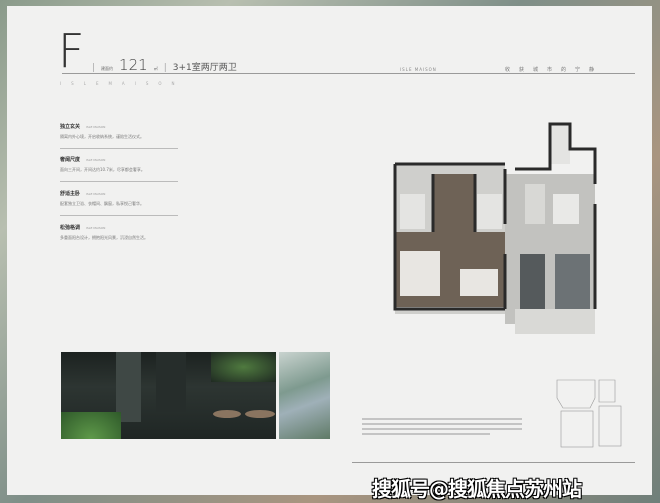 Image resolution: width=660 pixels, height=503 pixels. I want to click on feature-item: 奢阔尺度 ISLE MAISON 面向三开间，开间达约10.7米，尽享都会奢享。, so click(119, 169).